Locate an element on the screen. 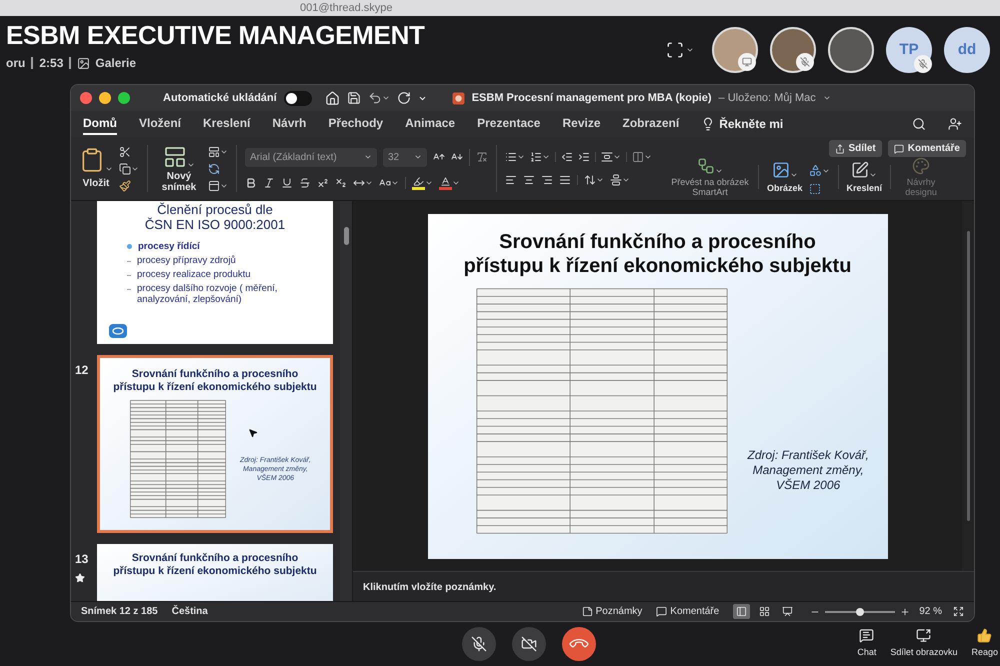 The image size is (1000, 666). notes-button: Poznámky is located at coordinates (612, 611).